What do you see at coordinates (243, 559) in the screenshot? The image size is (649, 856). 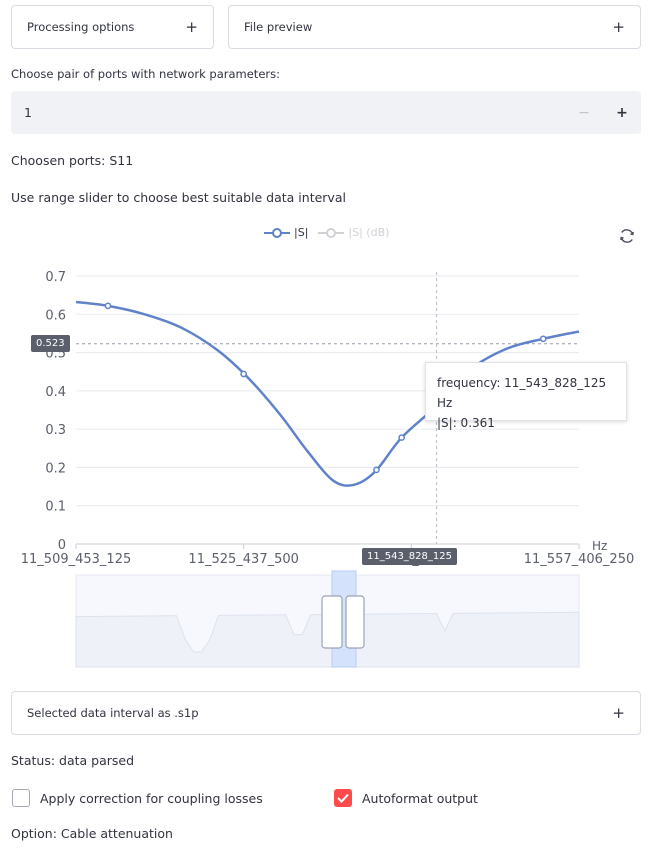 I see `x-tick-label: 11_525_437_500` at bounding box center [243, 559].